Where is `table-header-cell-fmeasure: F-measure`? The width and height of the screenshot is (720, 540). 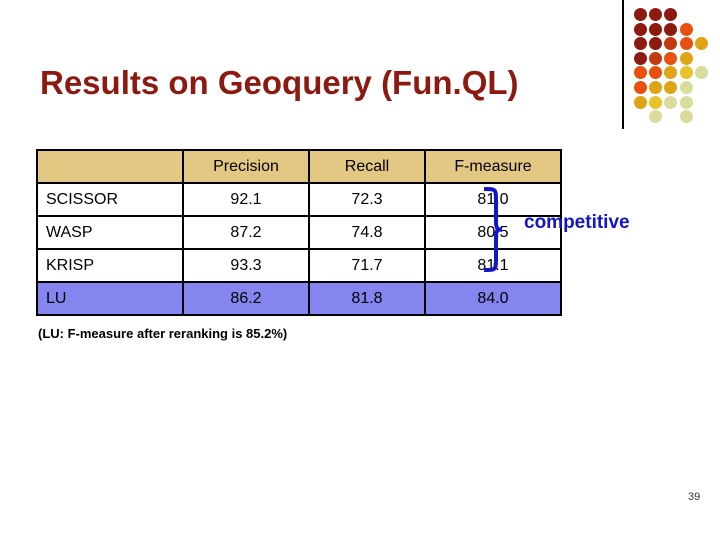 table-header-cell-fmeasure: F-measure is located at coordinates (493, 166).